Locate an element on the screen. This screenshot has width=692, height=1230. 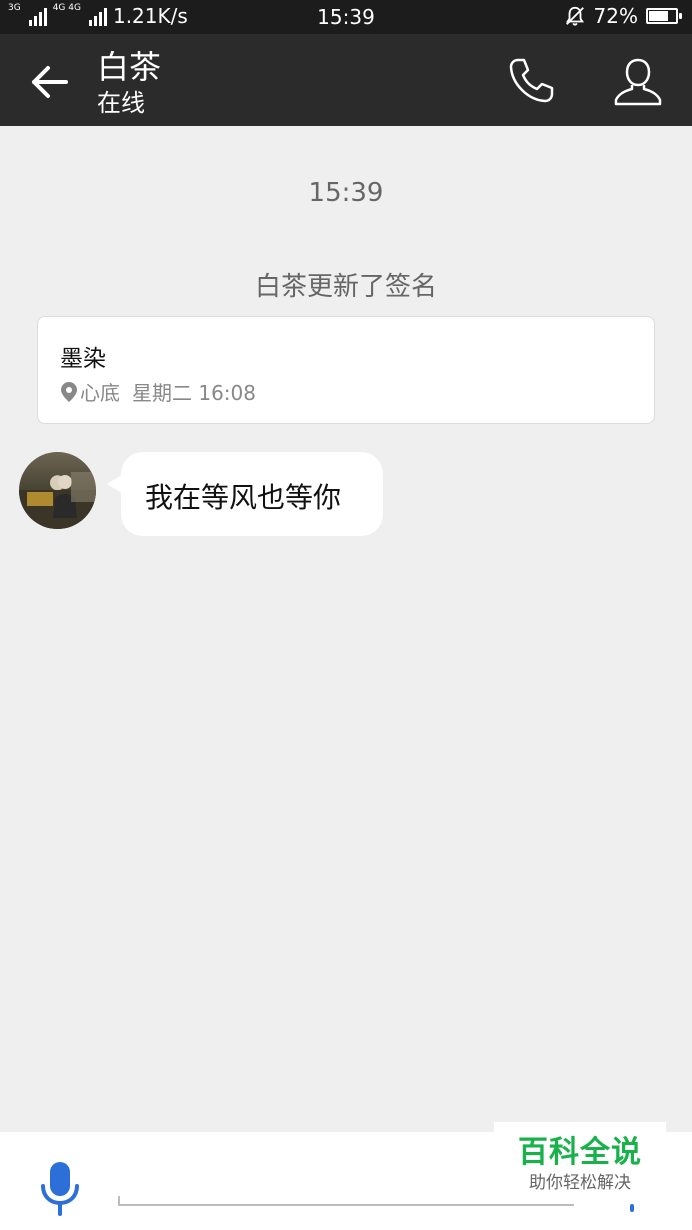
signature-date: 星期二 16:08 is located at coordinates (194, 393).